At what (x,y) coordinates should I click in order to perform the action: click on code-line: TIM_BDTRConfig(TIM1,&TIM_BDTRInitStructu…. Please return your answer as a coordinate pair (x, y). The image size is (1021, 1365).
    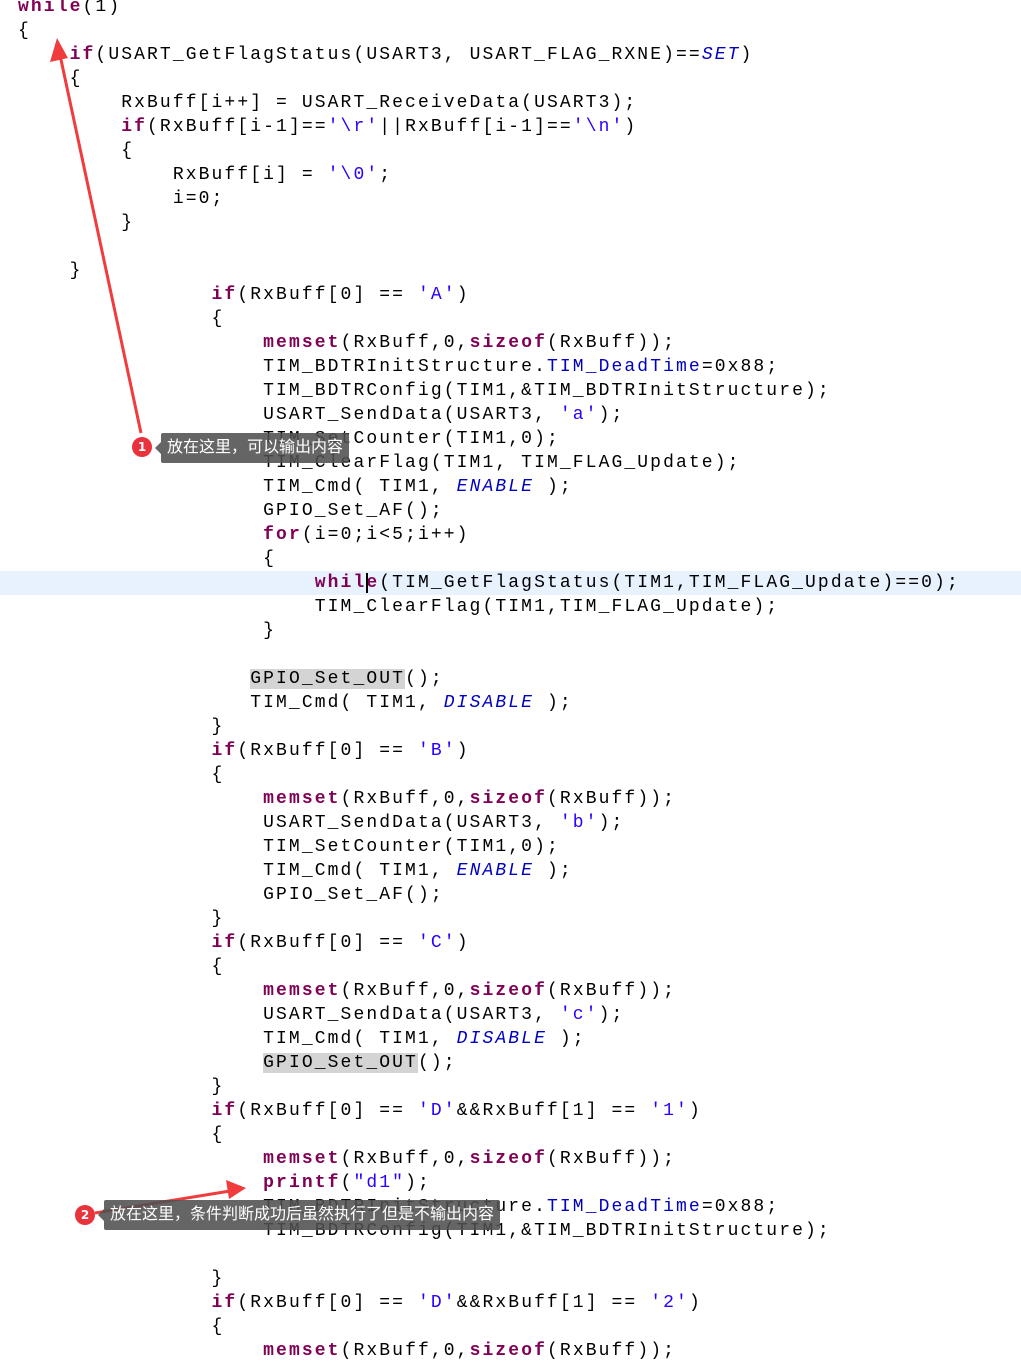
    Looking at the image, I should click on (424, 391).